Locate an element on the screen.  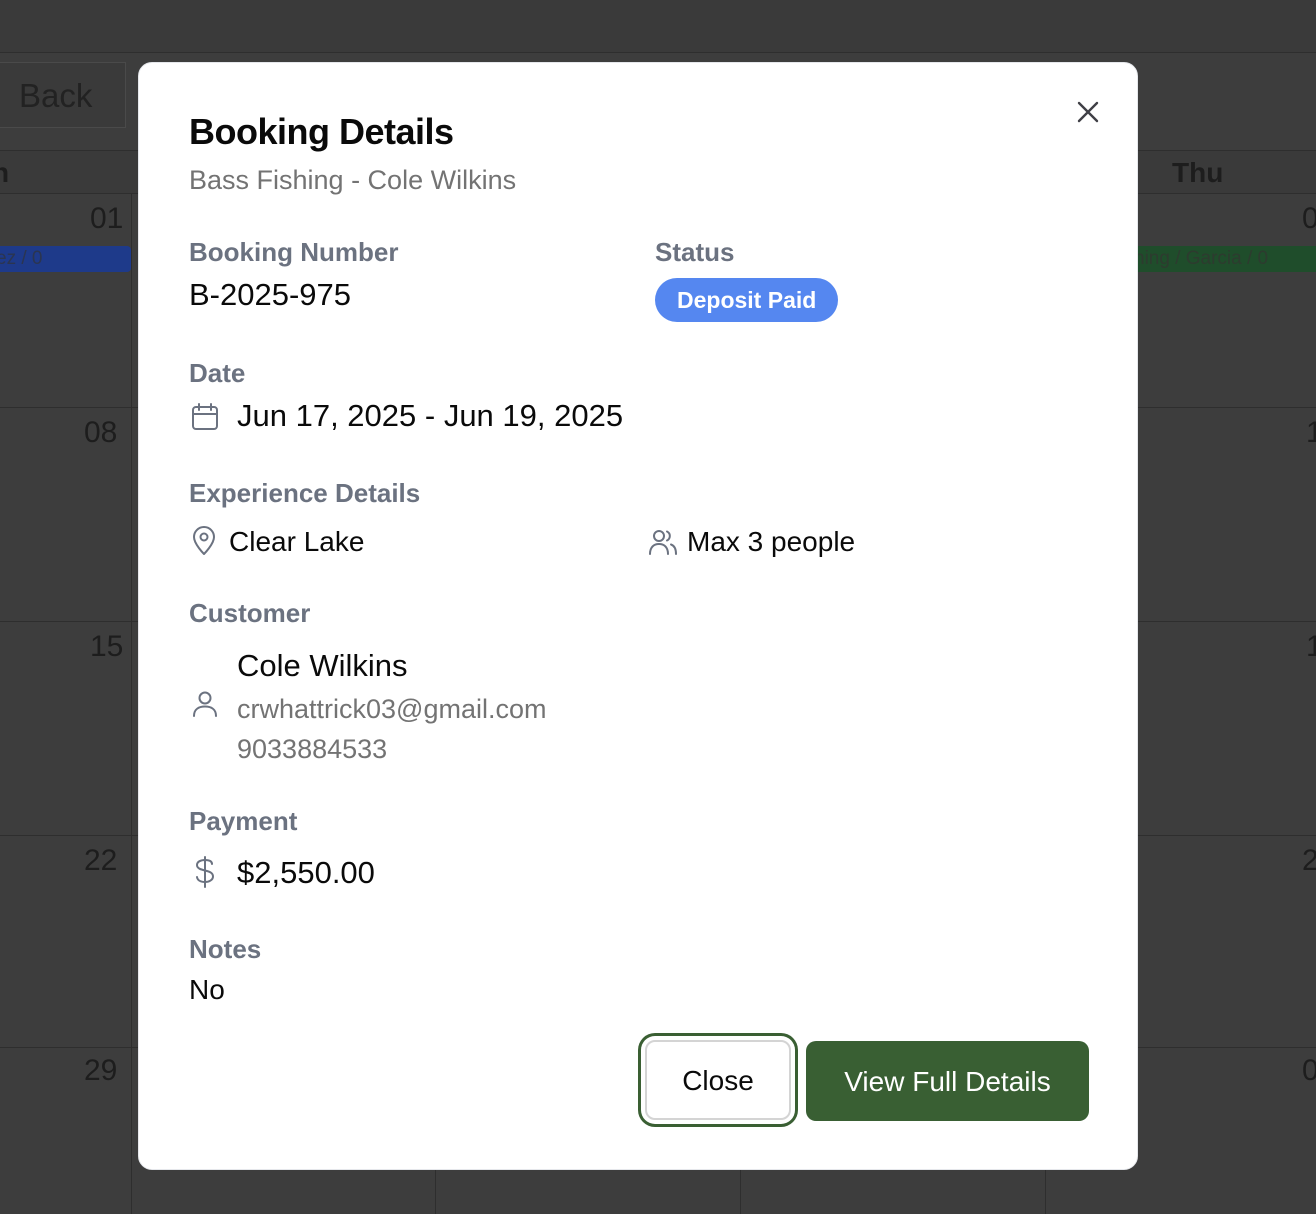
date-number: 15 is located at coordinates (107, 646).